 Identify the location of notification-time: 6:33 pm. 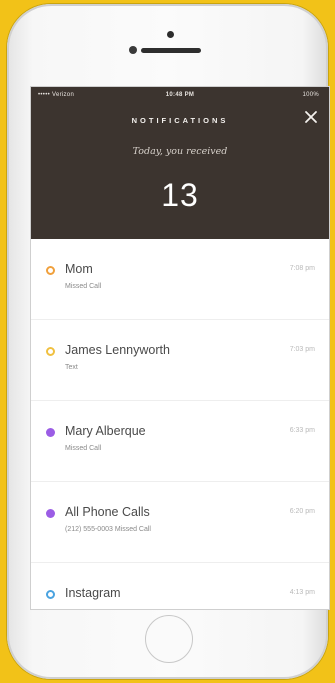
(302, 430).